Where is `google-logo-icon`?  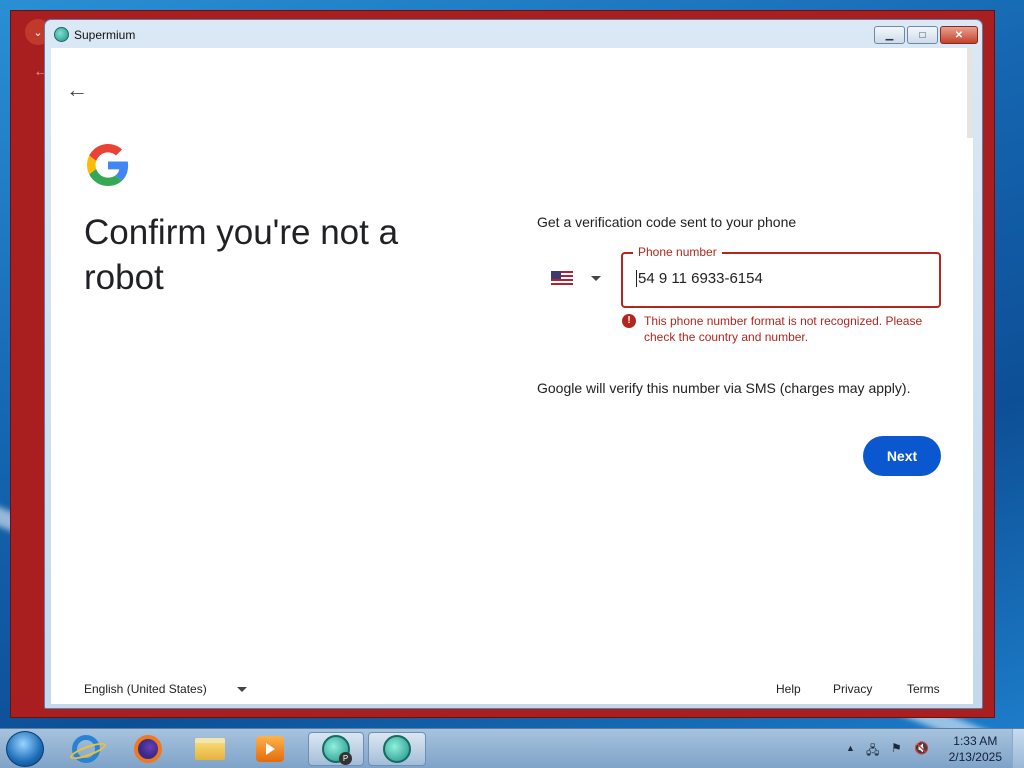
google-logo-icon is located at coordinates (108, 165).